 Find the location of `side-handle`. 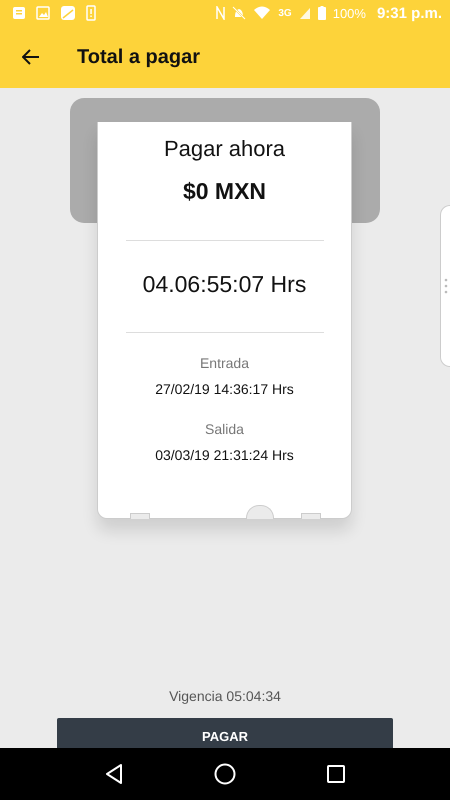

side-handle is located at coordinates (445, 286).